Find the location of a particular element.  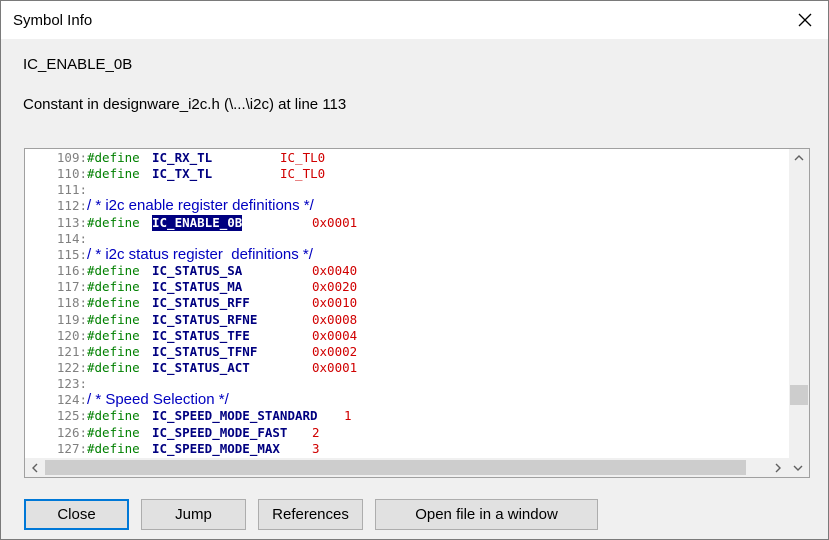

code-line: 124:/ * Speed Selection */ is located at coordinates (405, 400).